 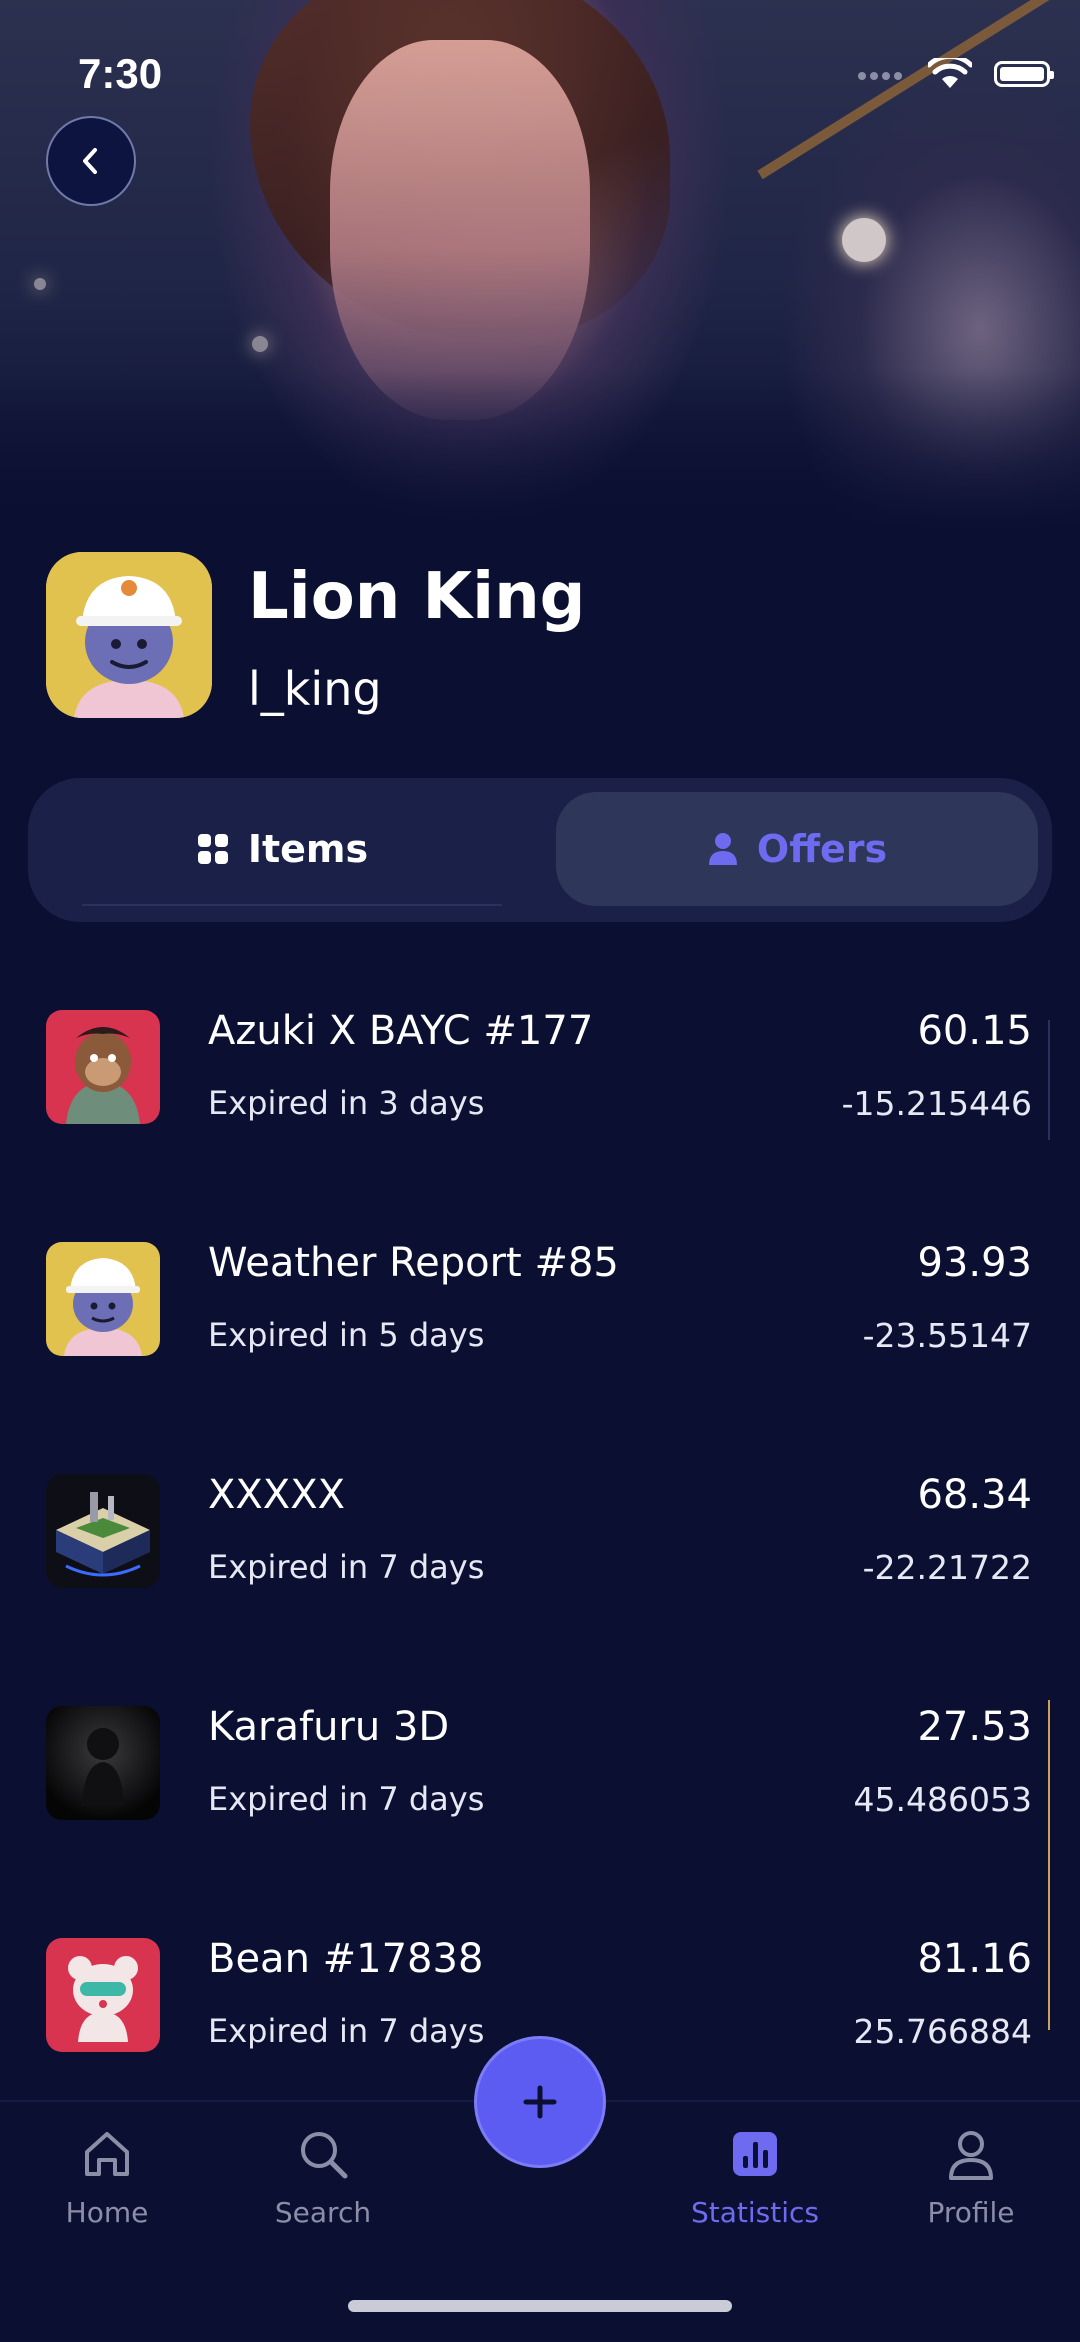 What do you see at coordinates (974, 1495) in the screenshot?
I see `offer-price: 68.34` at bounding box center [974, 1495].